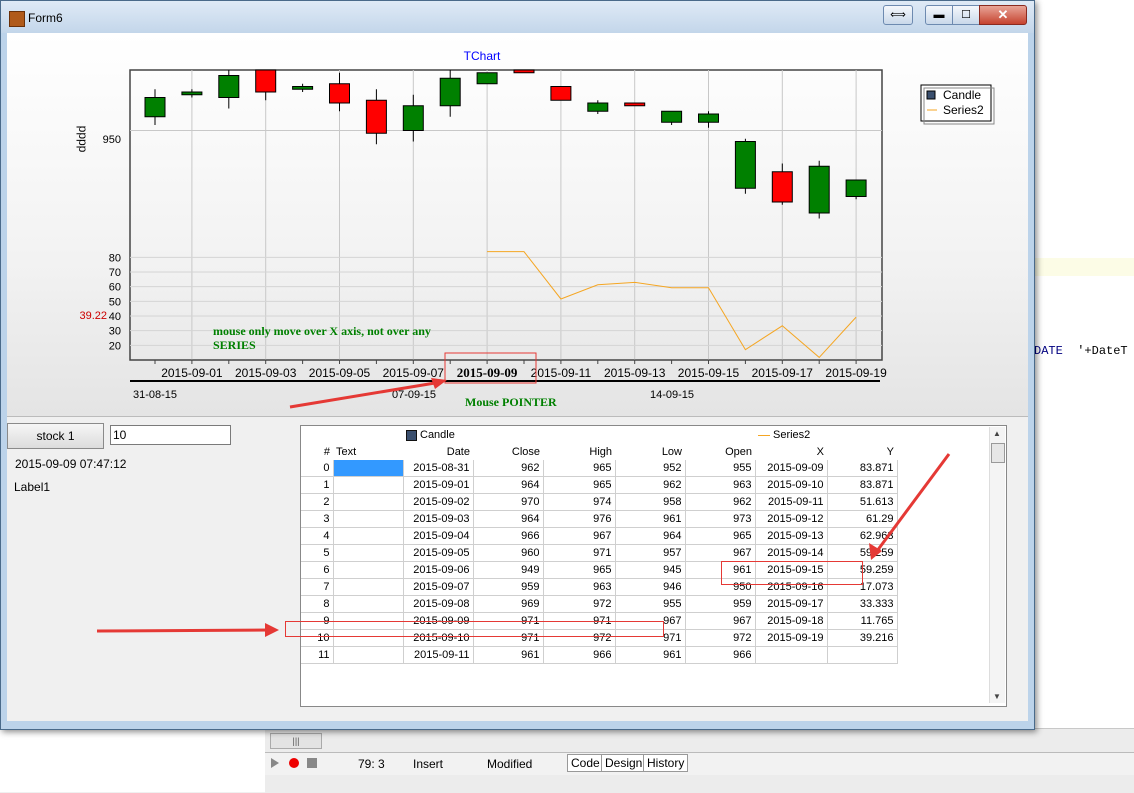 Image resolution: width=1134 pixels, height=793 pixels. What do you see at coordinates (275, 763) in the screenshot?
I see `run-icon` at bounding box center [275, 763].